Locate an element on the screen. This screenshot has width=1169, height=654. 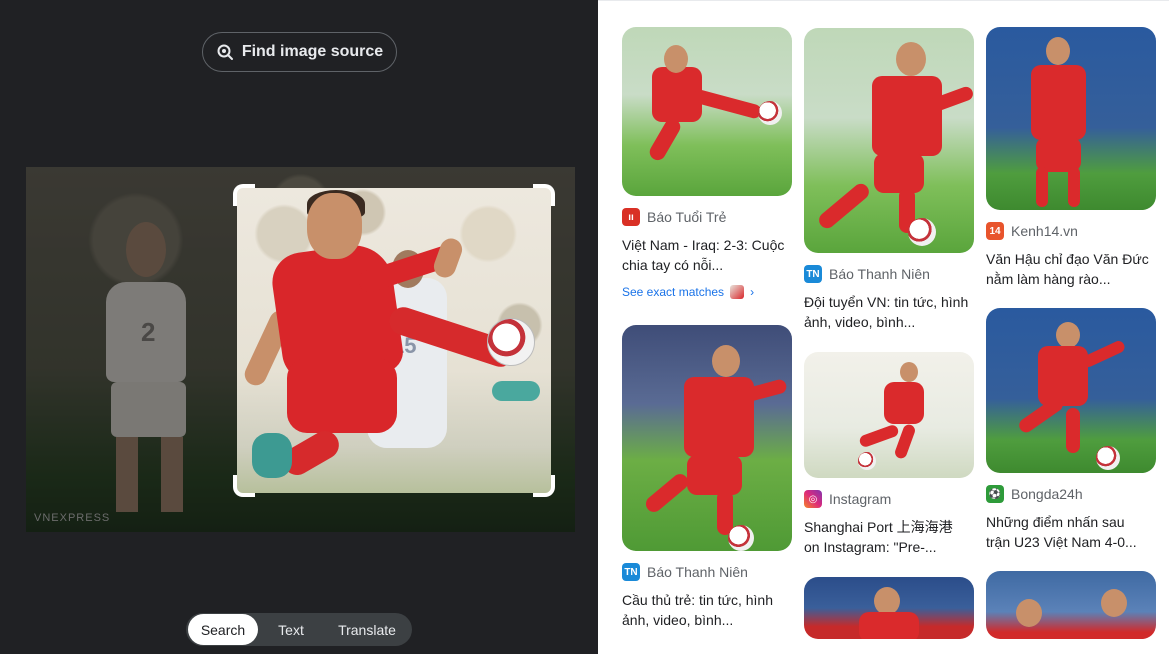
tab-search: Search is located at coordinates (223, 629).